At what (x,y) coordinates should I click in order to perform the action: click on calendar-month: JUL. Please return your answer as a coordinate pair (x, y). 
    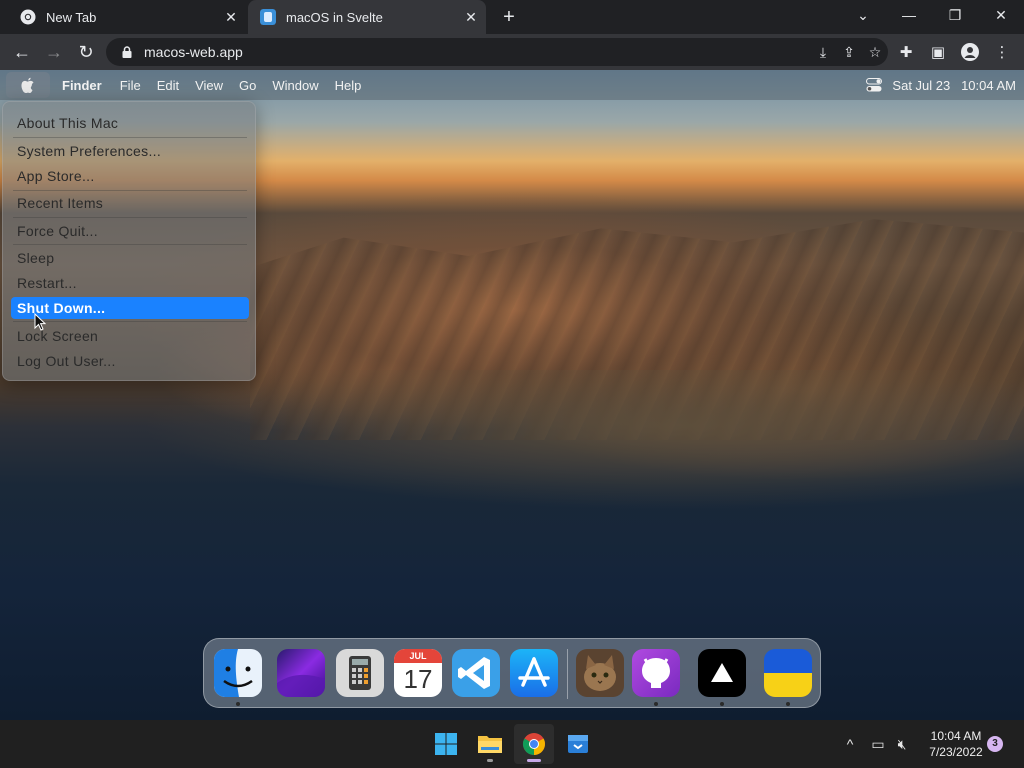
    Looking at the image, I should click on (418, 656).